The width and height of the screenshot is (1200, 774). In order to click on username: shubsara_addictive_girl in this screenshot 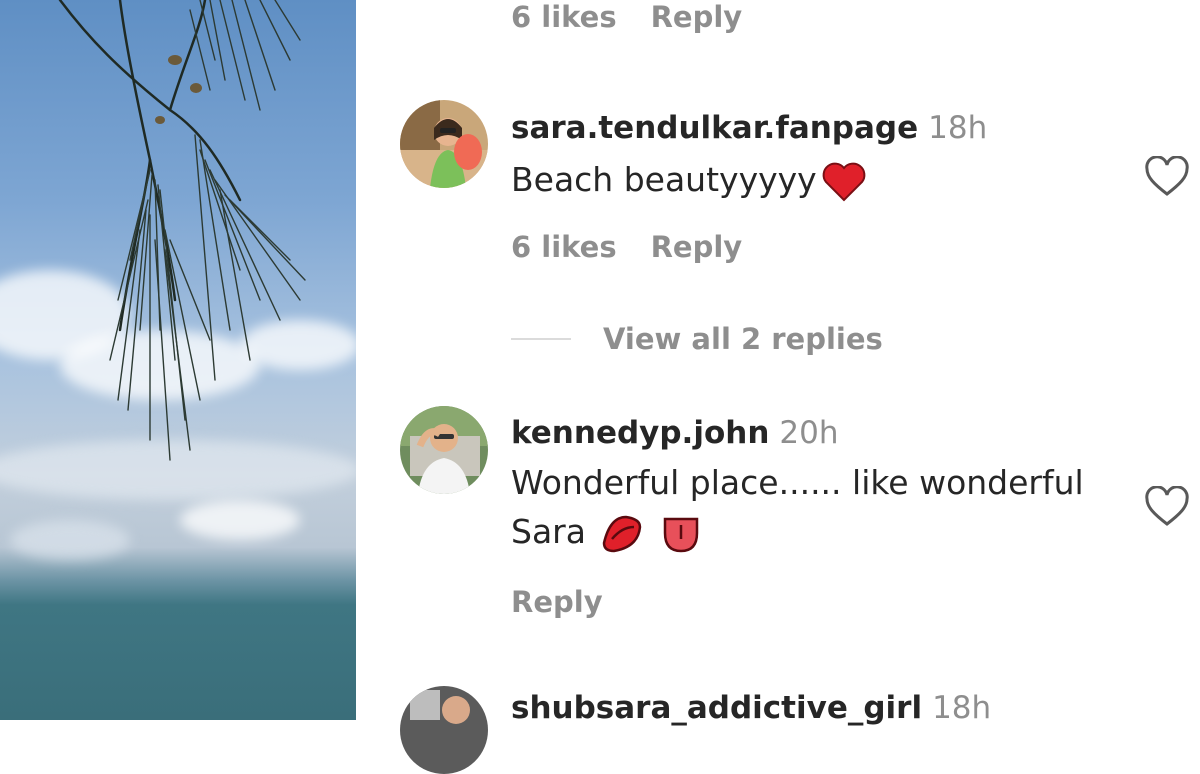, I will do `click(716, 708)`.